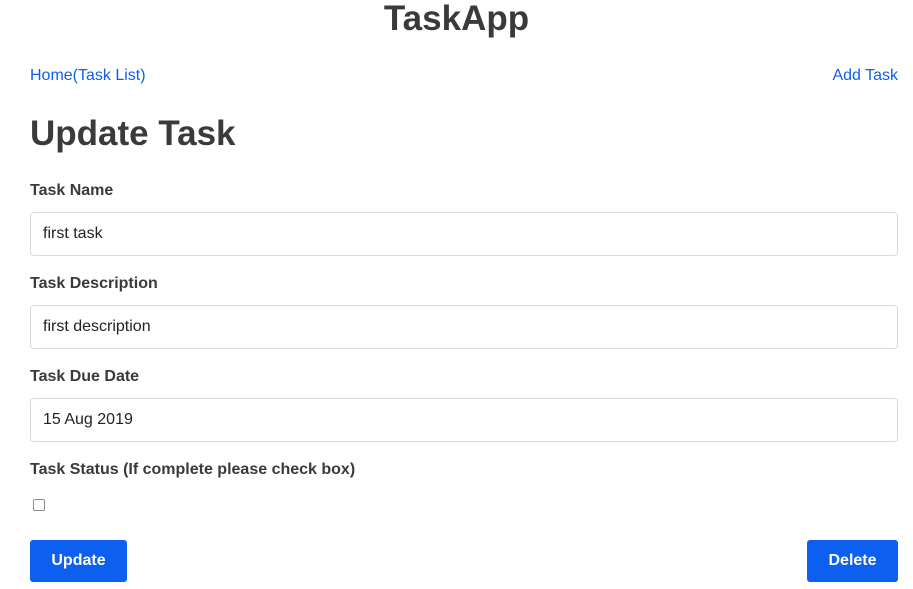  I want to click on update-button: Update, so click(78, 561).